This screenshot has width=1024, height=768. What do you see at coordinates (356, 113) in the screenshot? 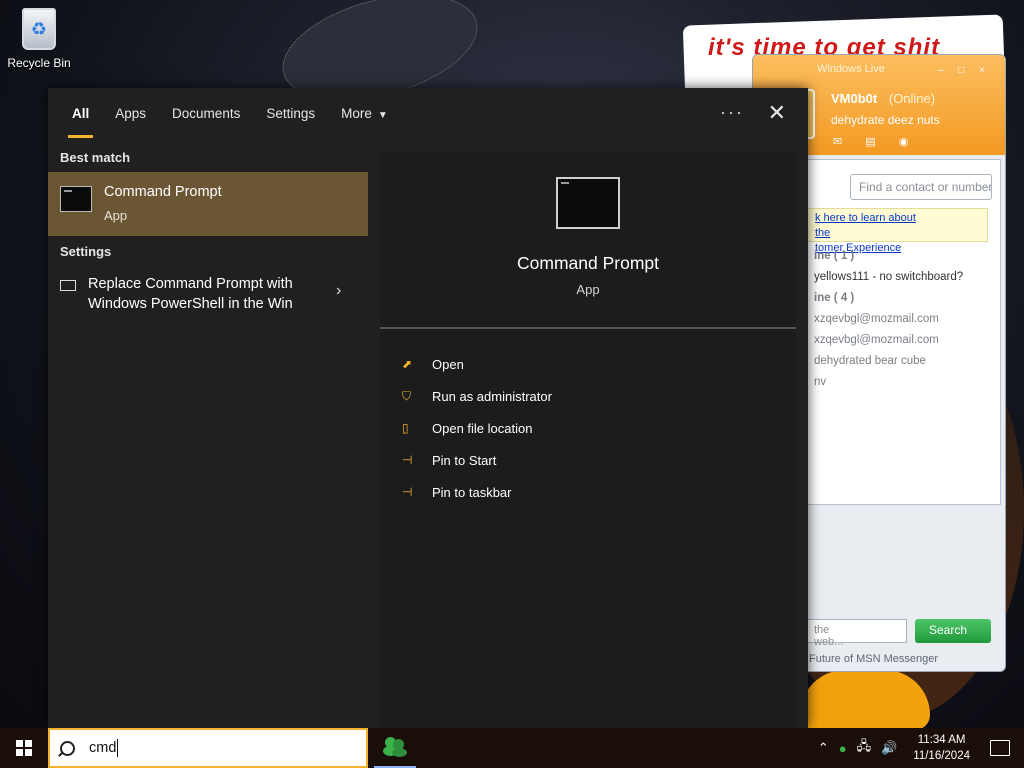
I see `tab-more-label: More` at bounding box center [356, 113].